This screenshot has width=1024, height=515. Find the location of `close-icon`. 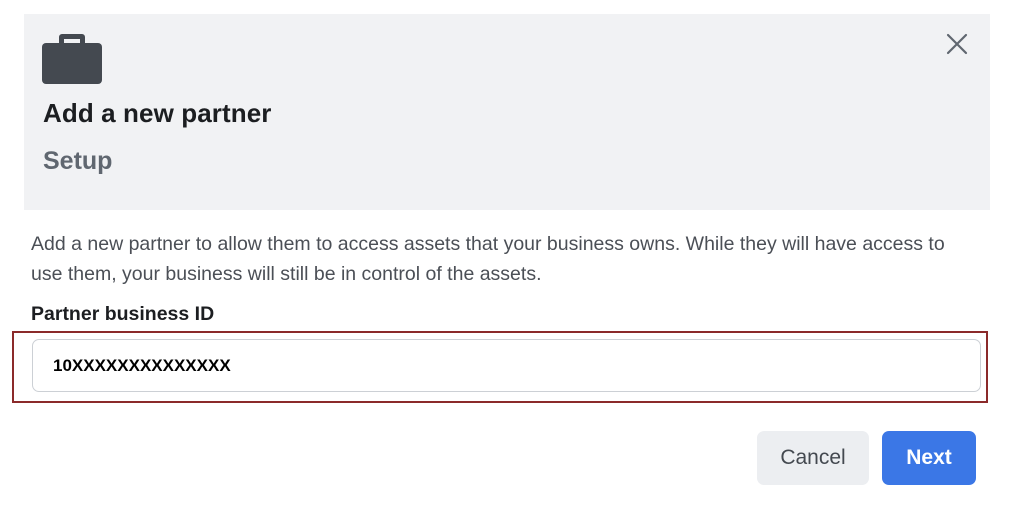

close-icon is located at coordinates (957, 46).